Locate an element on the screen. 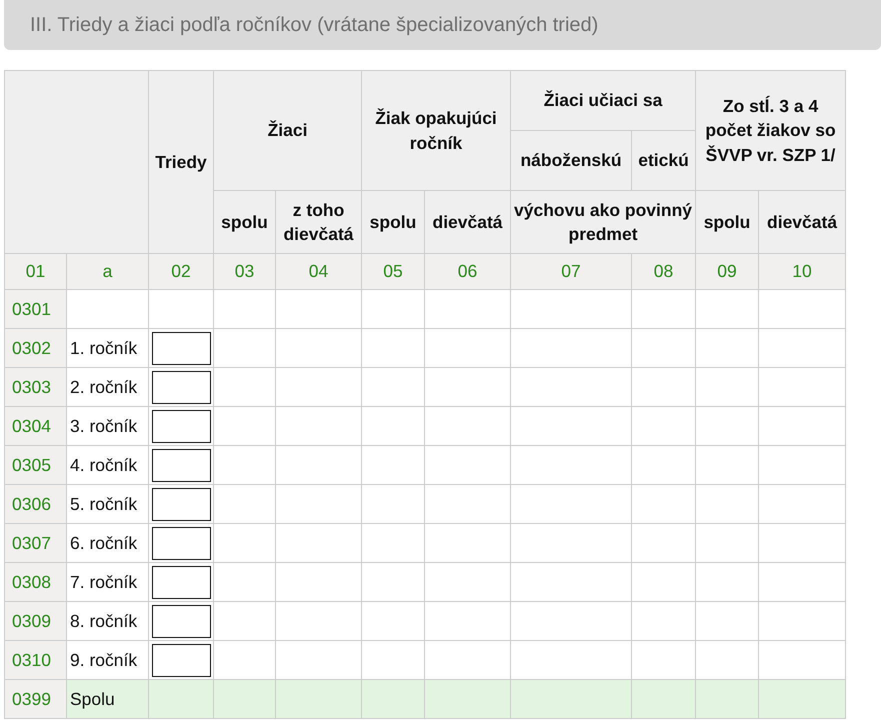 This screenshot has width=881, height=725. row-label: 7. ročník is located at coordinates (107, 582).